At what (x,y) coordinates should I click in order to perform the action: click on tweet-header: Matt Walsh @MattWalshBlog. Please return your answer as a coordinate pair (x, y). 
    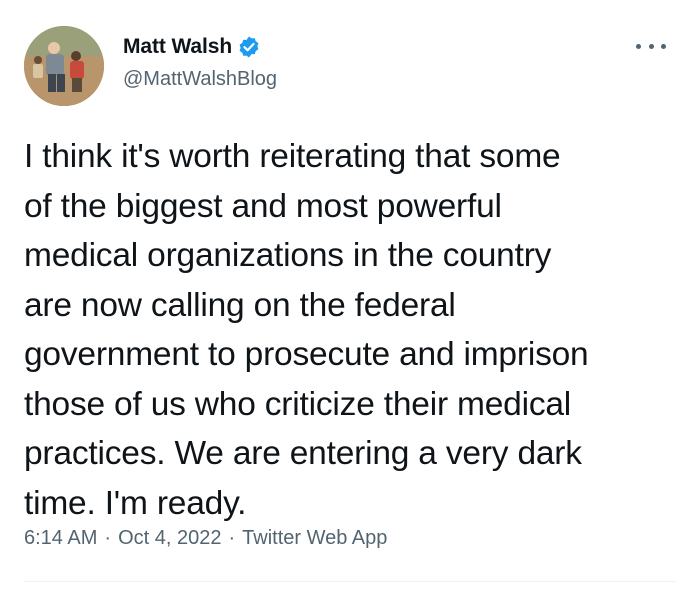
    Looking at the image, I should click on (350, 66).